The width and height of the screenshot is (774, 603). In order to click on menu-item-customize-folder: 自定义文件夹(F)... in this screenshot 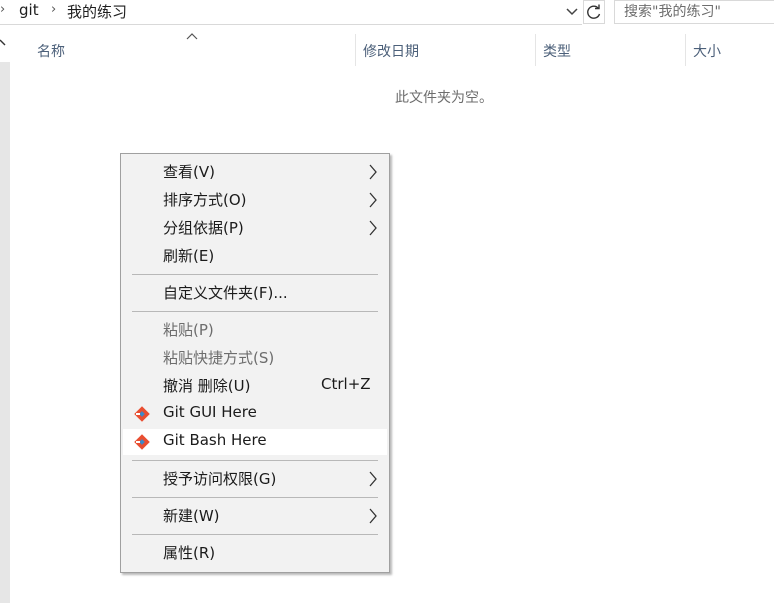, I will do `click(255, 293)`.